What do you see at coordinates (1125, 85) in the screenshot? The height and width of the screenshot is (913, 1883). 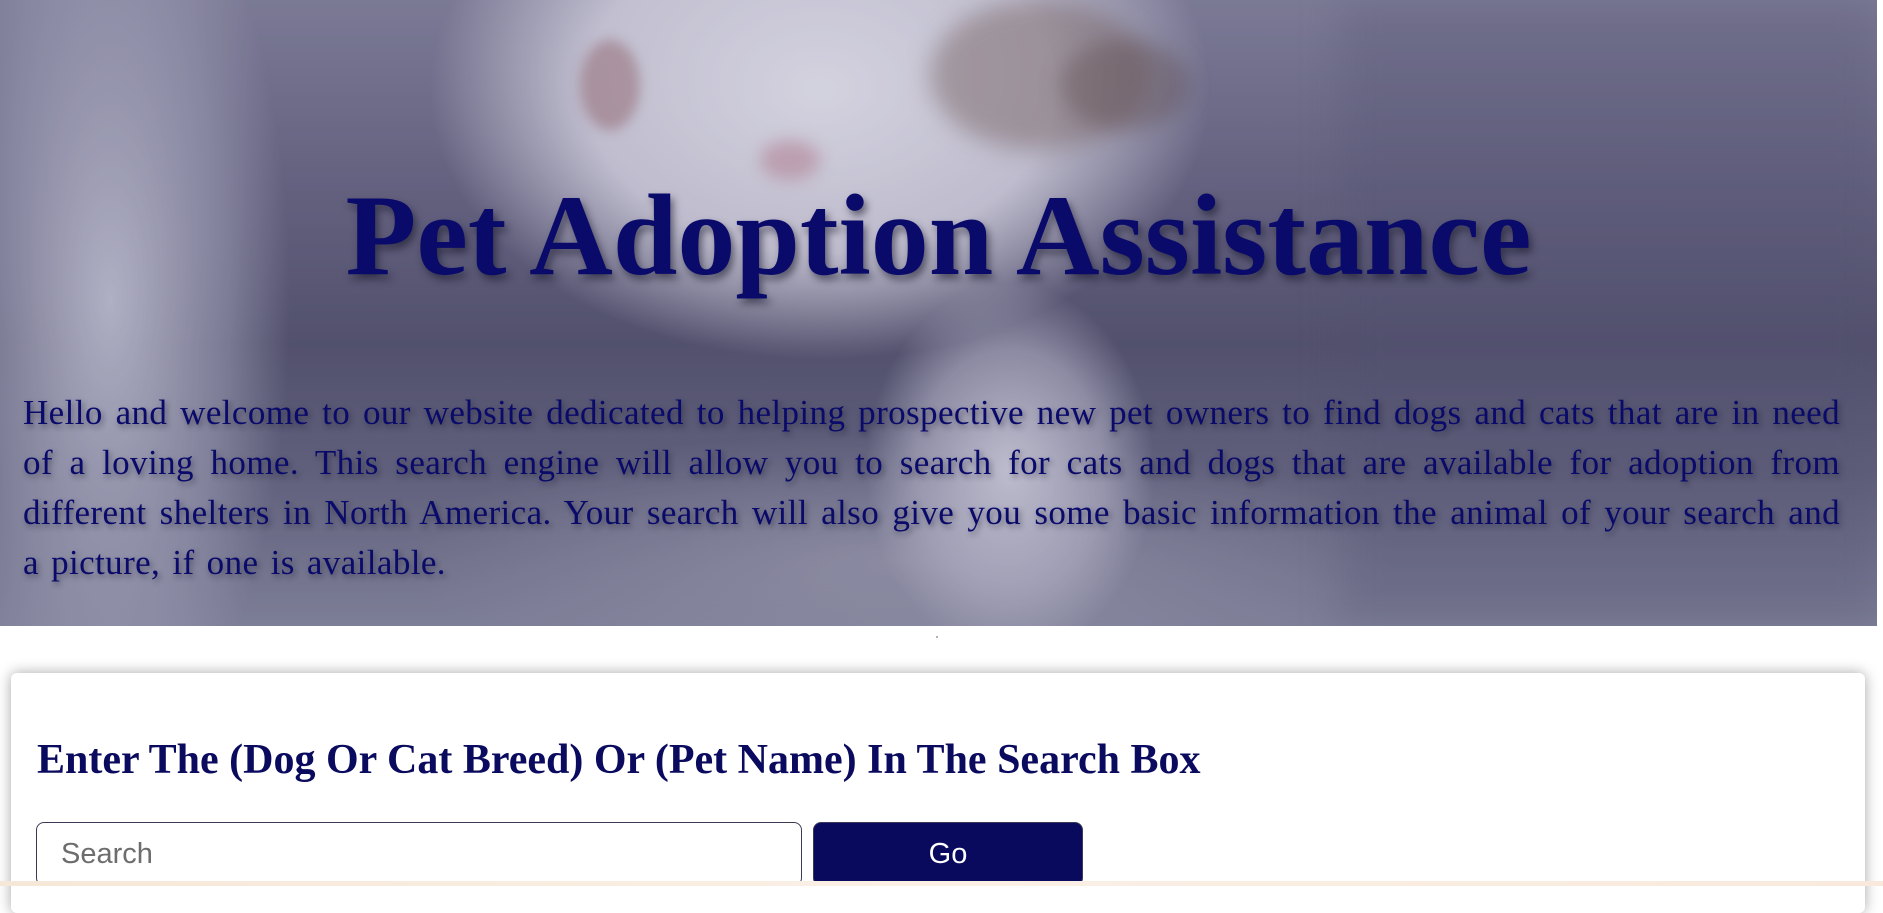 I see `hero-image-dog-fur-spot` at bounding box center [1125, 85].